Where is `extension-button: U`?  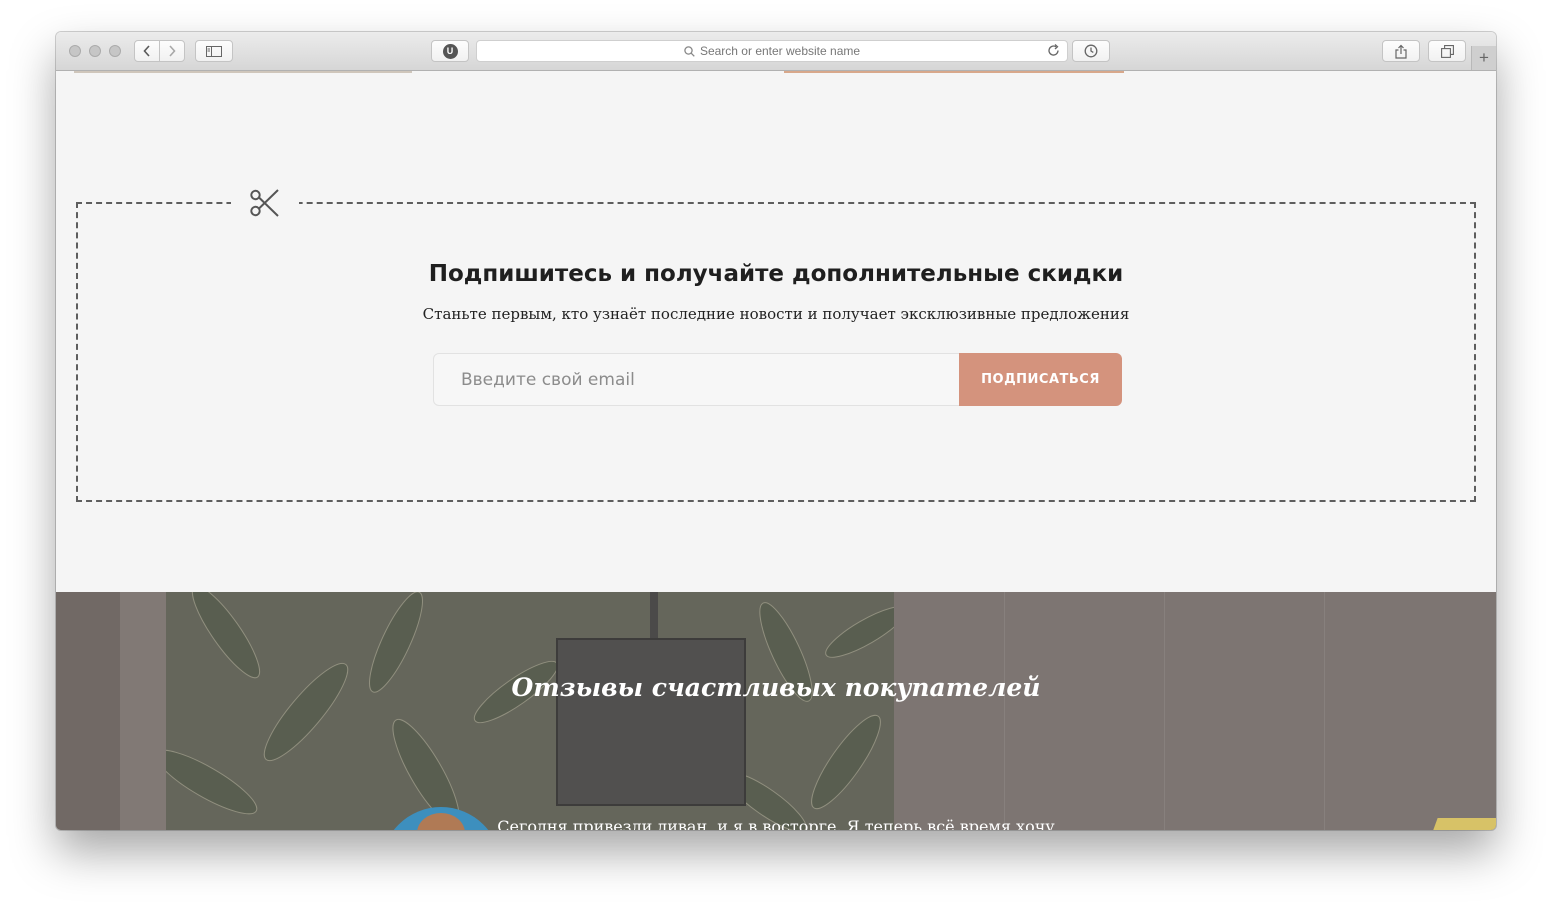 extension-button: U is located at coordinates (450, 51).